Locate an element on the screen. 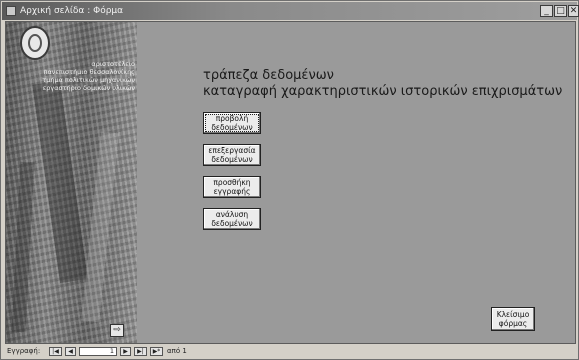  close-form-button: Κλείσιμο φόρμας is located at coordinates (513, 319).